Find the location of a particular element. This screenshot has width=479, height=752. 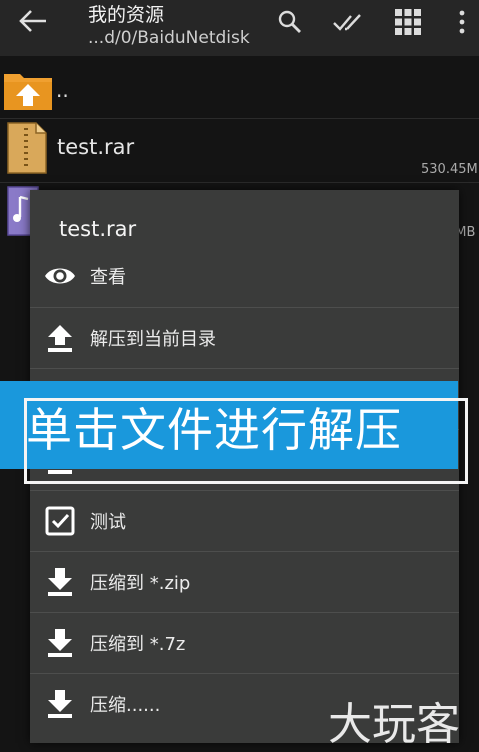

search-icon is located at coordinates (290, 22).